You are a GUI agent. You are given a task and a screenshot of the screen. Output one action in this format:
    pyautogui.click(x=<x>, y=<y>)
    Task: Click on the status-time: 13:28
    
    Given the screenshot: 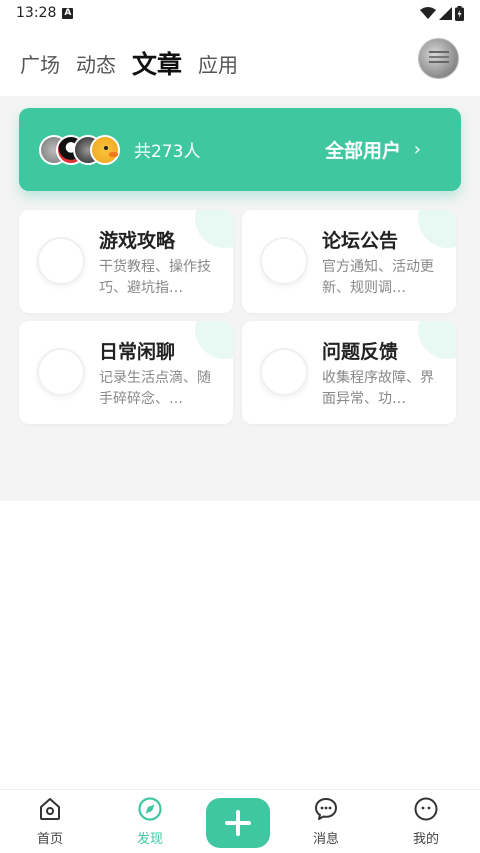 What is the action you would take?
    pyautogui.click(x=36, y=13)
    